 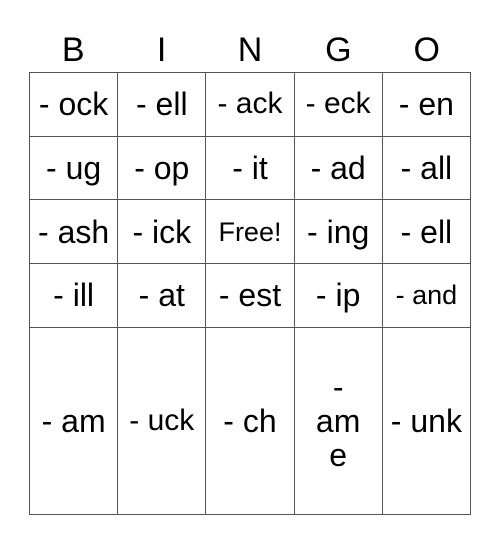 What do you see at coordinates (73, 104) in the screenshot?
I see `bingo-cell: - ock` at bounding box center [73, 104].